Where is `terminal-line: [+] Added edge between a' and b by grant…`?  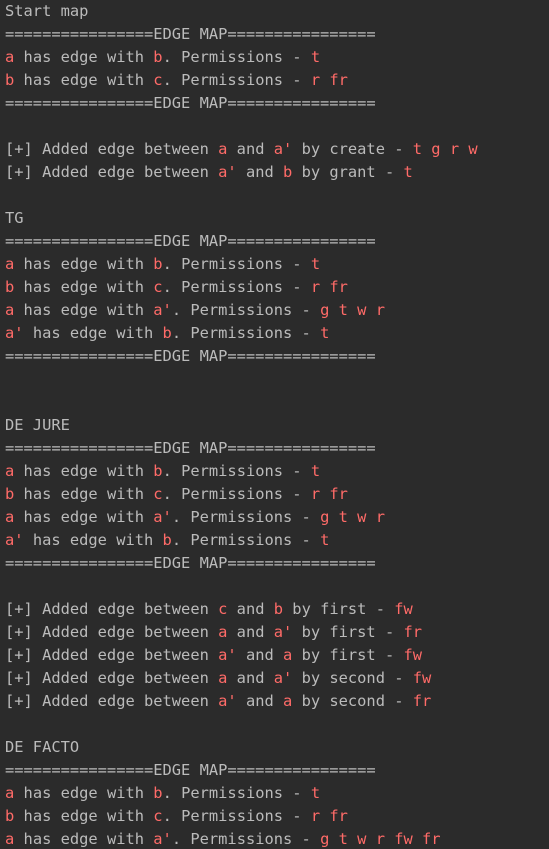
terminal-line: [+] Added edge between a' and b by grant… is located at coordinates (277, 172).